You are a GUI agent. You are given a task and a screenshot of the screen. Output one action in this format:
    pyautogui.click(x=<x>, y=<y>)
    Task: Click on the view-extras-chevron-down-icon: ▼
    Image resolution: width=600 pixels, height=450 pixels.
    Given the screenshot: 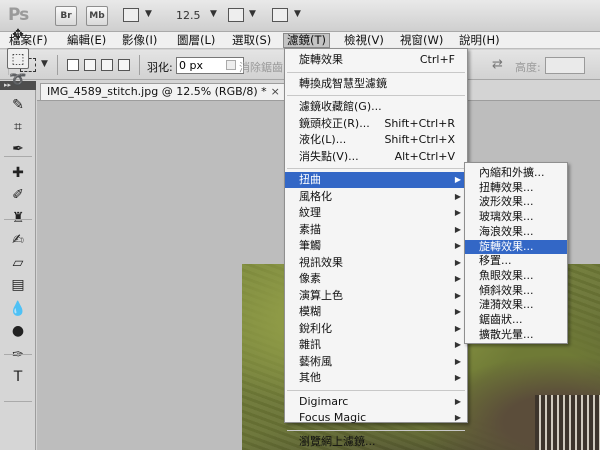 What is the action you would take?
    pyautogui.click(x=148, y=14)
    